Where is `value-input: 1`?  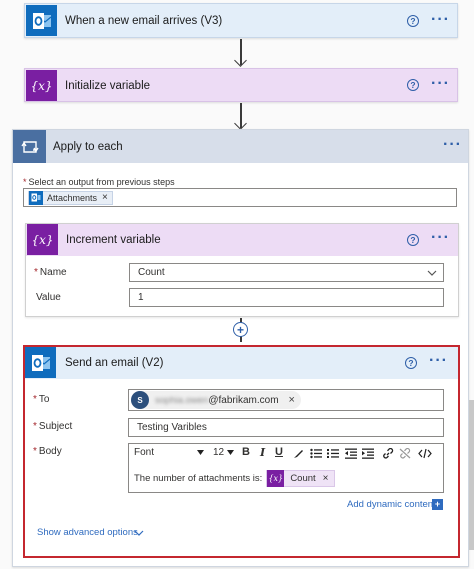
value-input: 1 is located at coordinates (286, 297).